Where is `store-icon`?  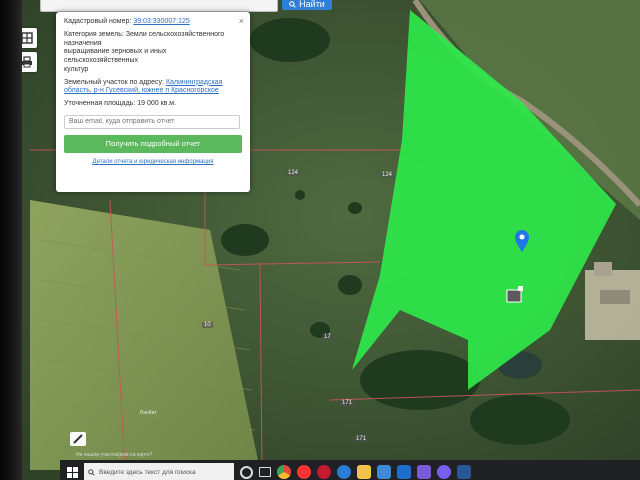
store-icon is located at coordinates (384, 472).